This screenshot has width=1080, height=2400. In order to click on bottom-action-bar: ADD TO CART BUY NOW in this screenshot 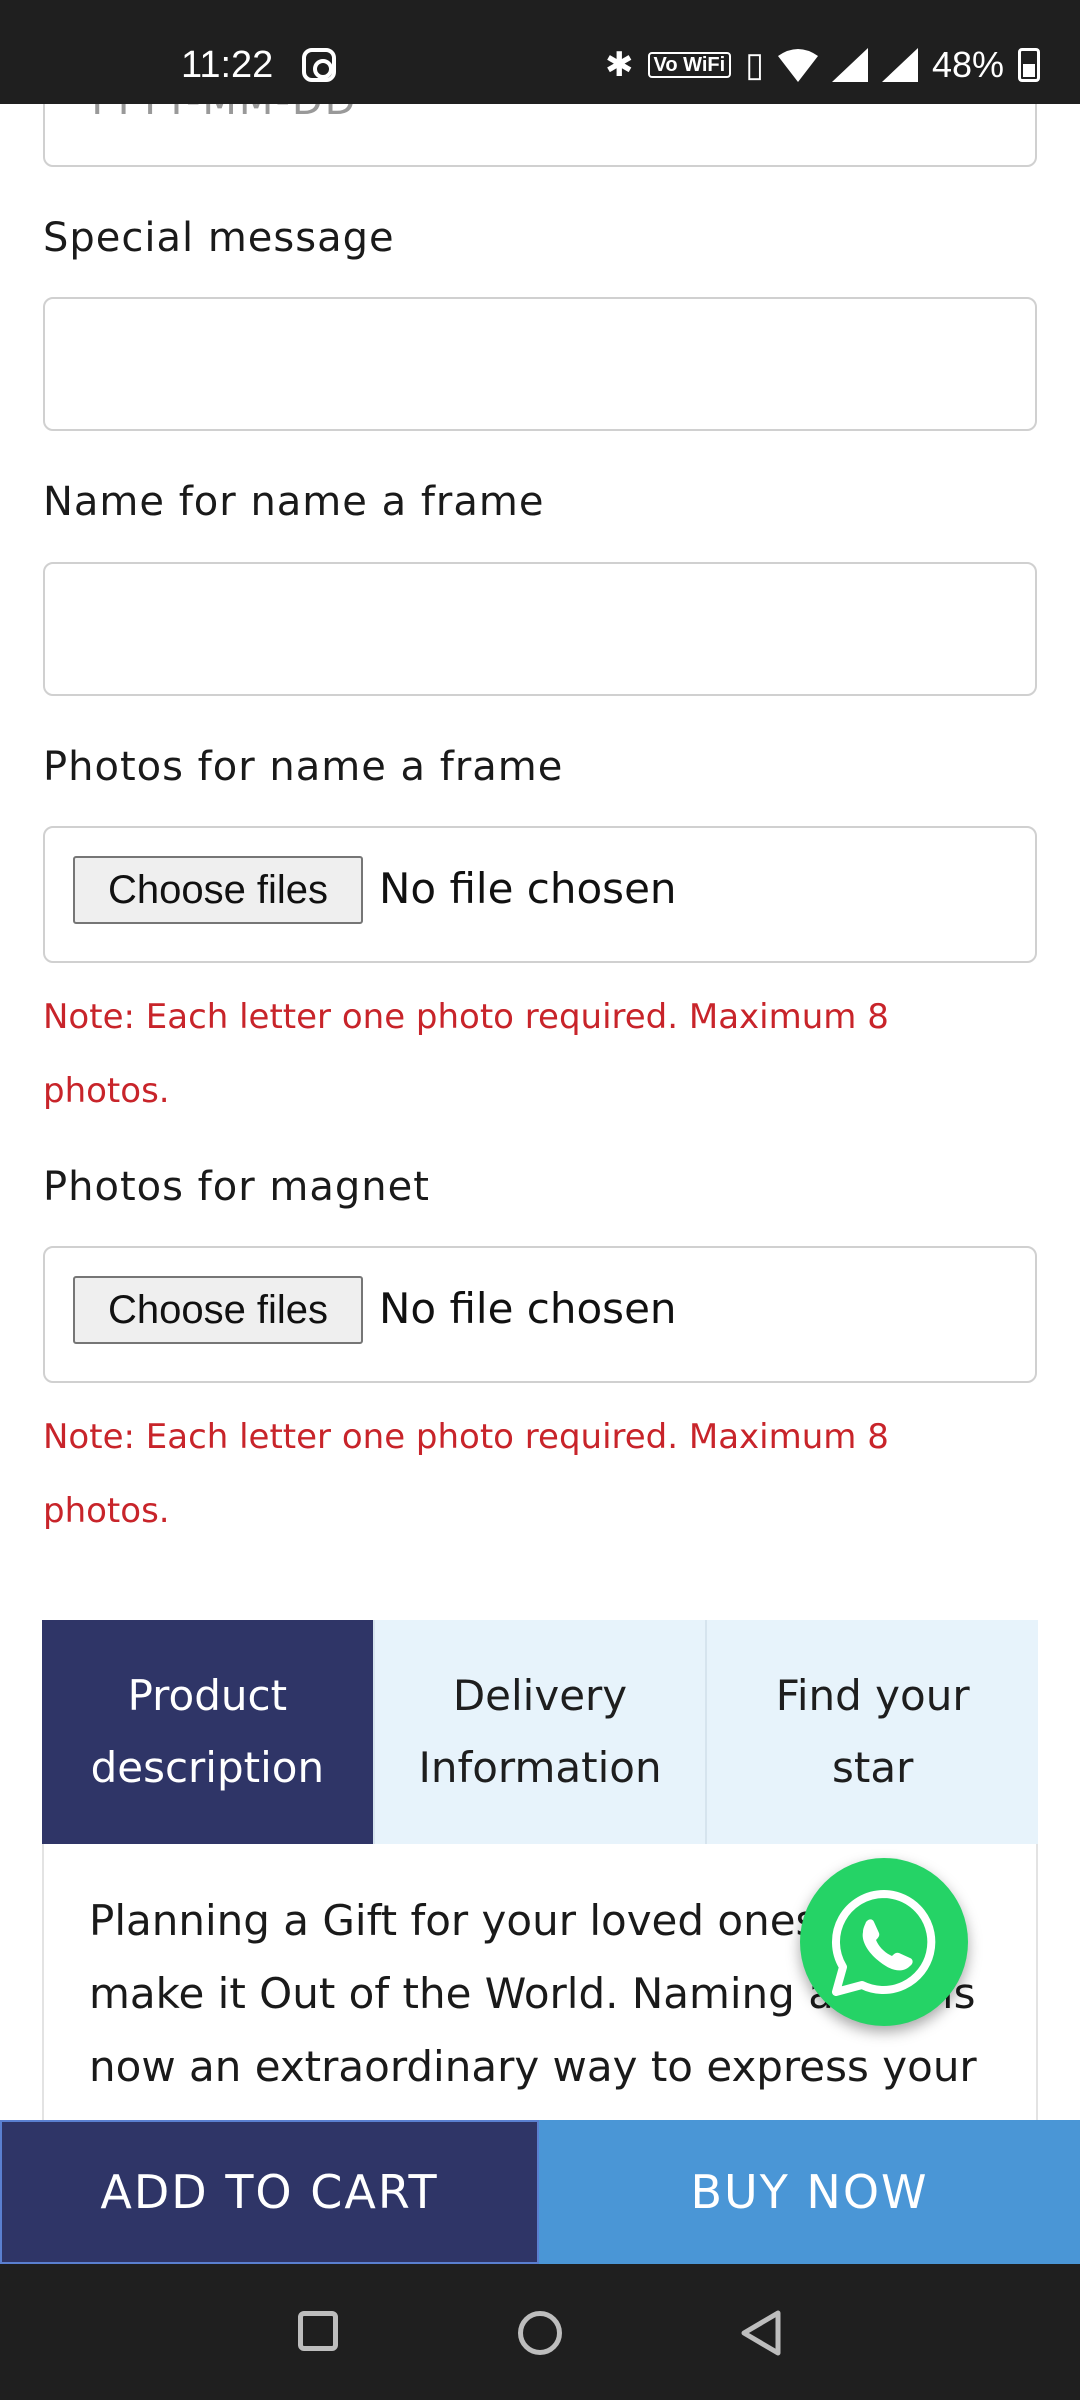, I will do `click(540, 2192)`.